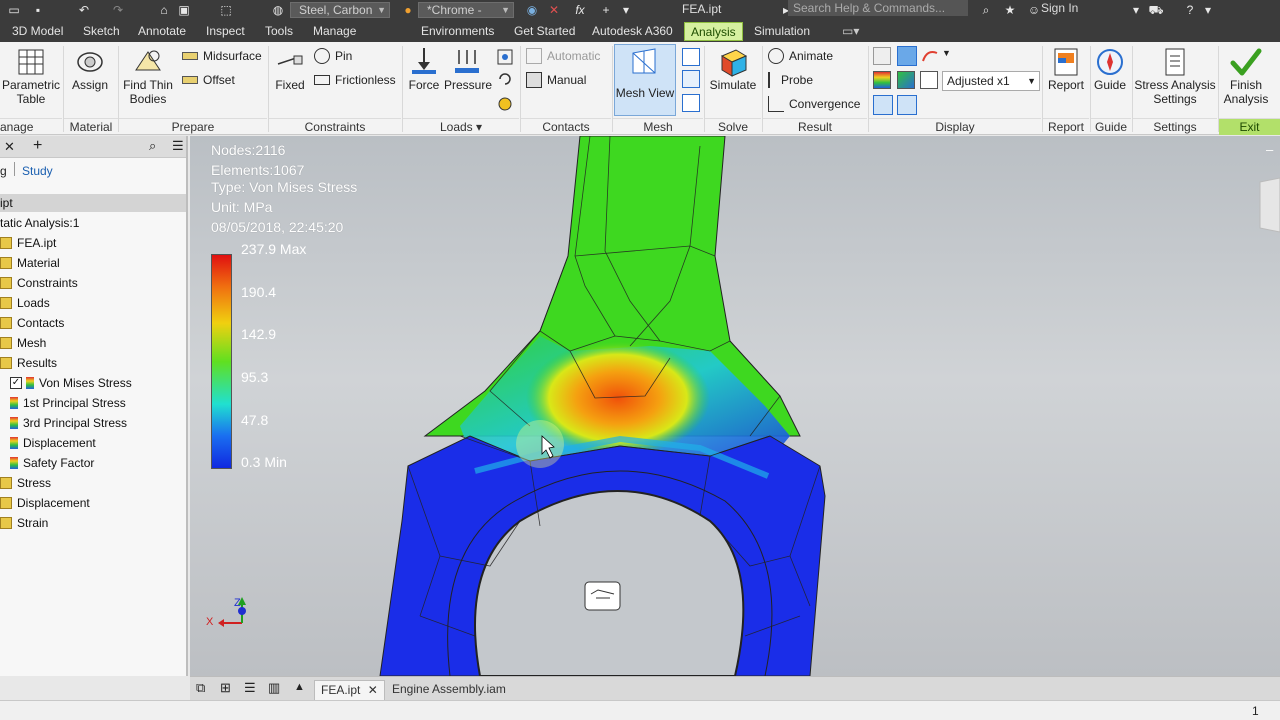 This screenshot has width=1280, height=720. Describe the element at coordinates (713, 31) in the screenshot. I see `tab-analysis: Analysis` at that location.